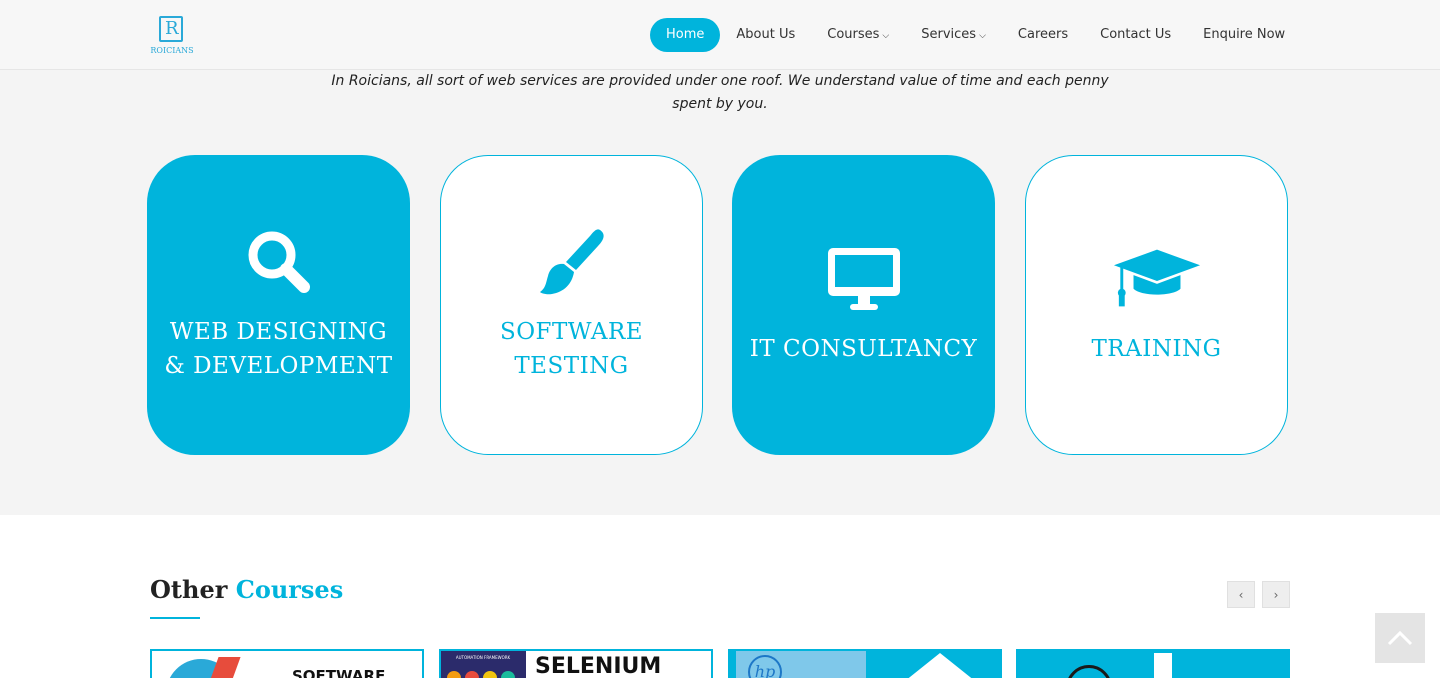  What do you see at coordinates (483, 657) in the screenshot?
I see `course-thumbnail-subtext: AUTOMATION FRAMEWORK` at bounding box center [483, 657].